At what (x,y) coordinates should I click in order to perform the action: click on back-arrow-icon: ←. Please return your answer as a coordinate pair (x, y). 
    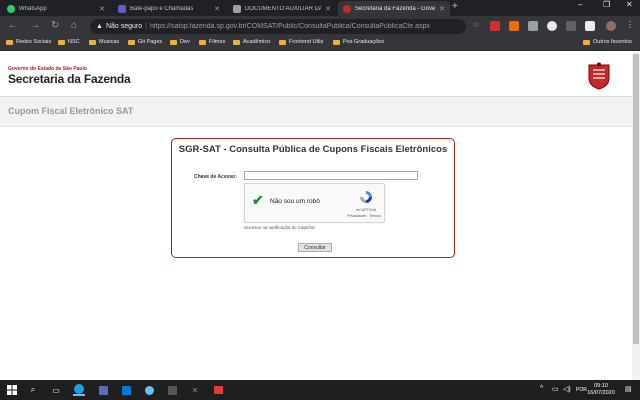
    Looking at the image, I should click on (13, 25).